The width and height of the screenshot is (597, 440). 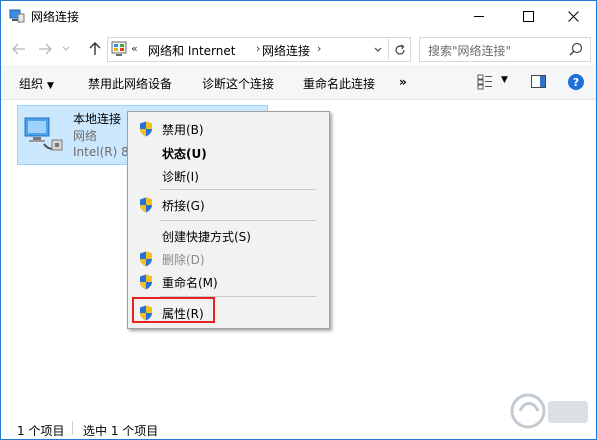 I want to click on network-connections-icon, so click(x=17, y=16).